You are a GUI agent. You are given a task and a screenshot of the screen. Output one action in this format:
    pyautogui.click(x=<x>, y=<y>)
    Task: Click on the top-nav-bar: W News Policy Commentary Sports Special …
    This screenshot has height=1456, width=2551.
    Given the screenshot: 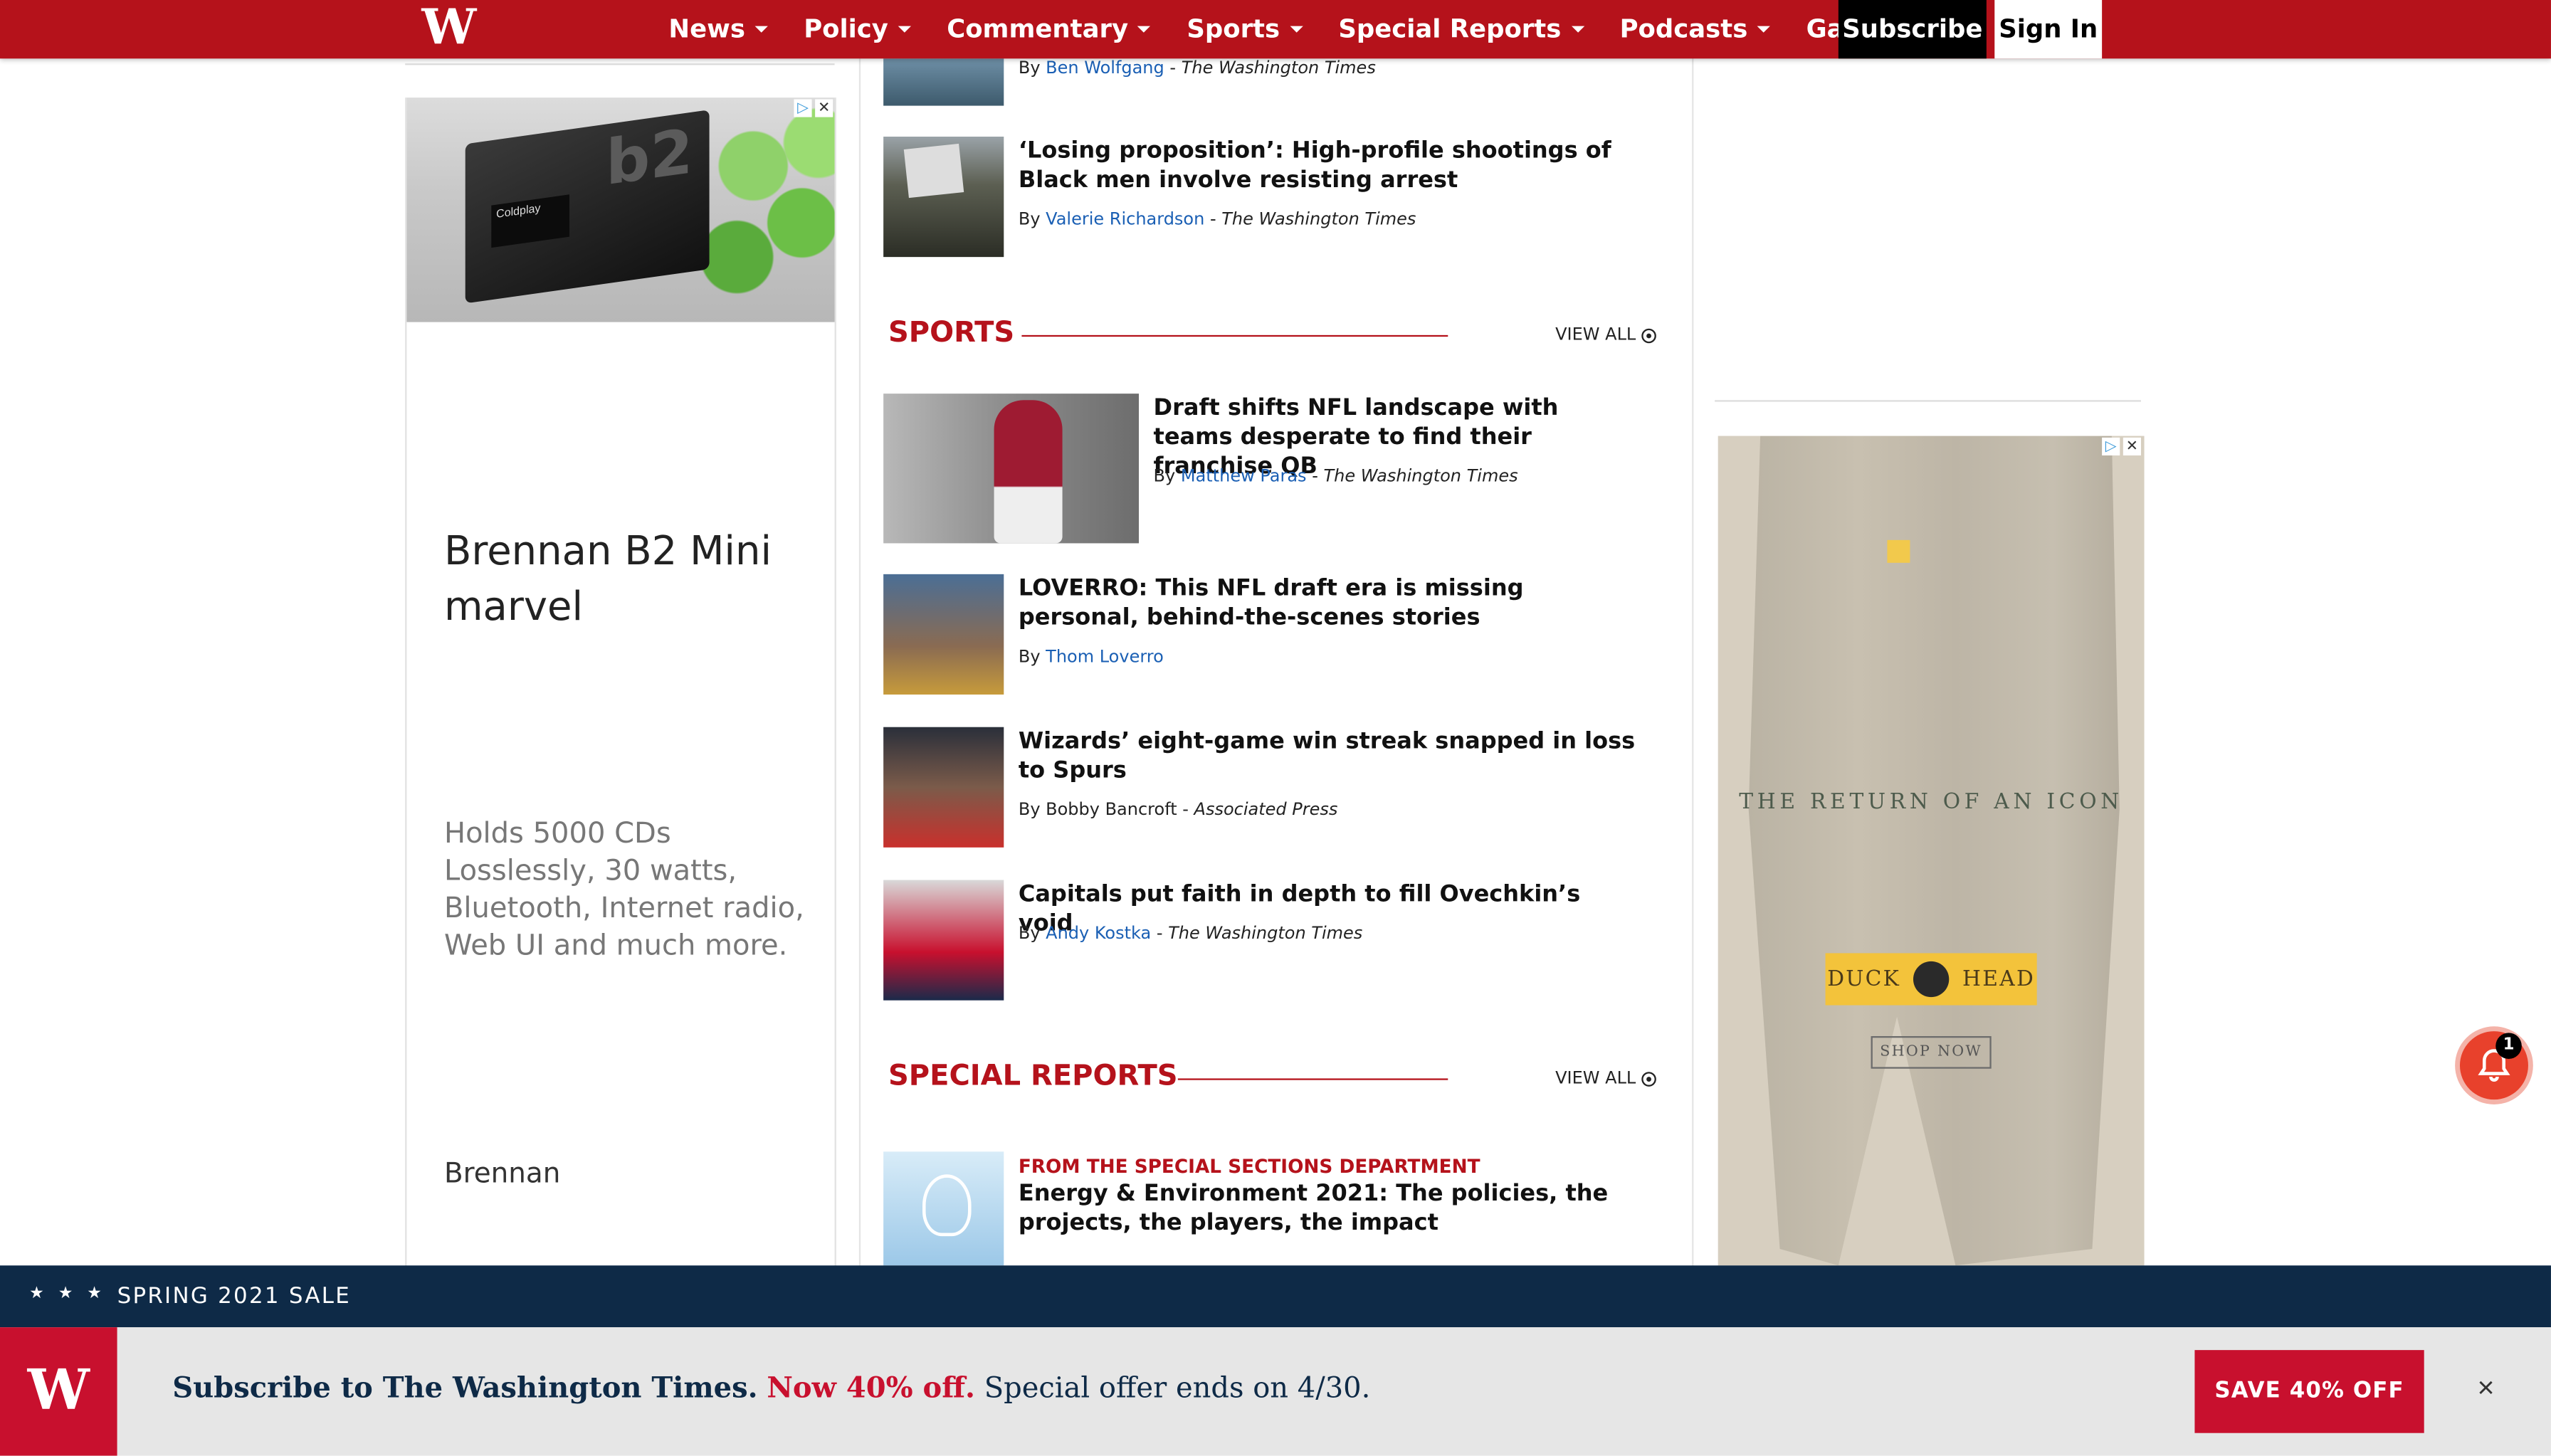 What is the action you would take?
    pyautogui.click(x=1275, y=29)
    